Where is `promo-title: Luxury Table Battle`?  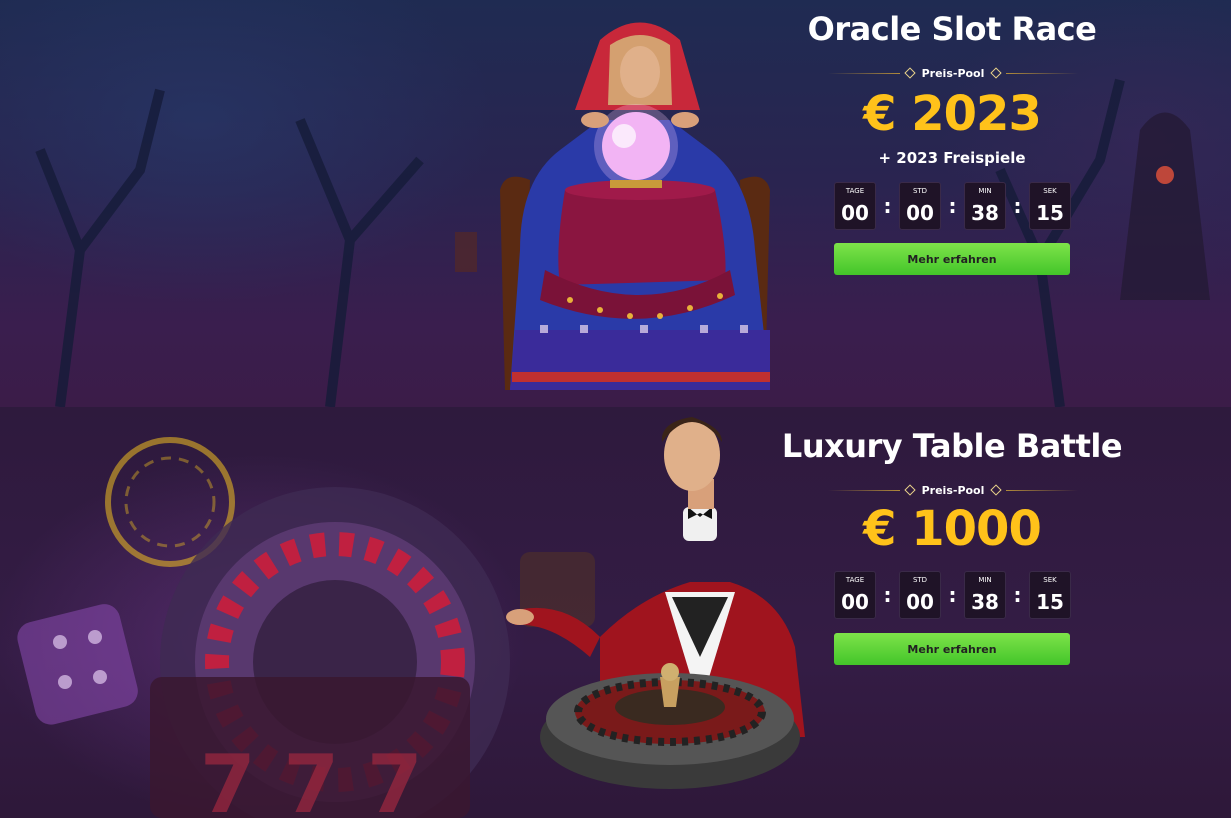 promo-title: Luxury Table Battle is located at coordinates (952, 446).